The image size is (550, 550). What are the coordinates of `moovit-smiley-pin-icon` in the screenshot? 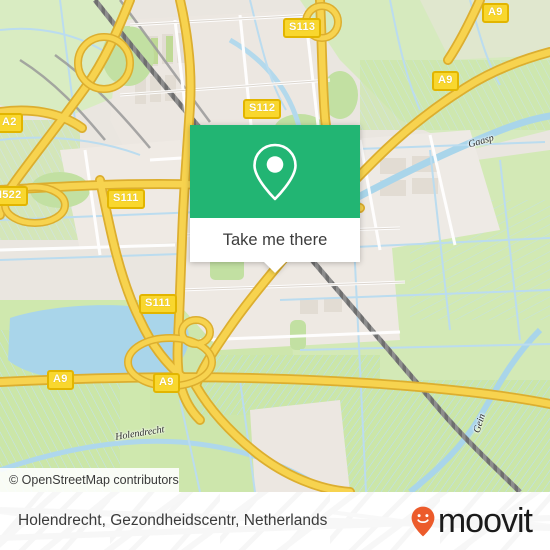 It's located at (423, 521).